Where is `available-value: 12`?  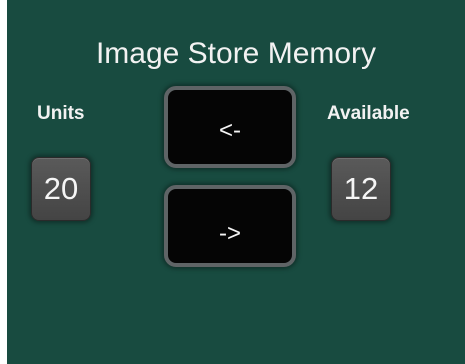
available-value: 12 is located at coordinates (361, 189).